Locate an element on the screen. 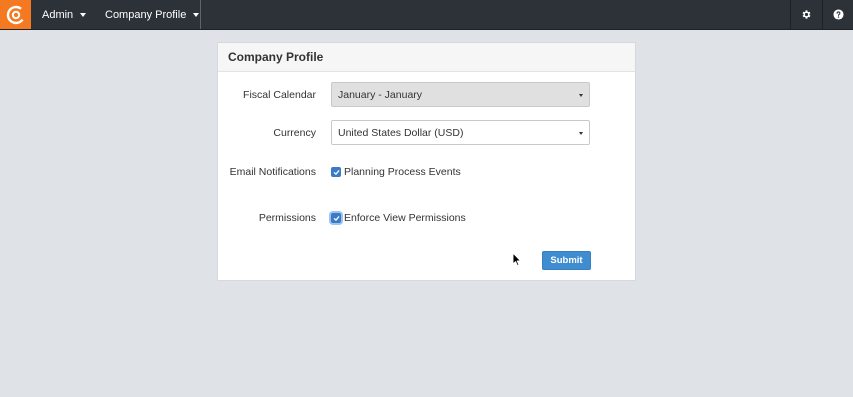 Image resolution: width=853 pixels, height=397 pixels. question-icon is located at coordinates (838, 14).